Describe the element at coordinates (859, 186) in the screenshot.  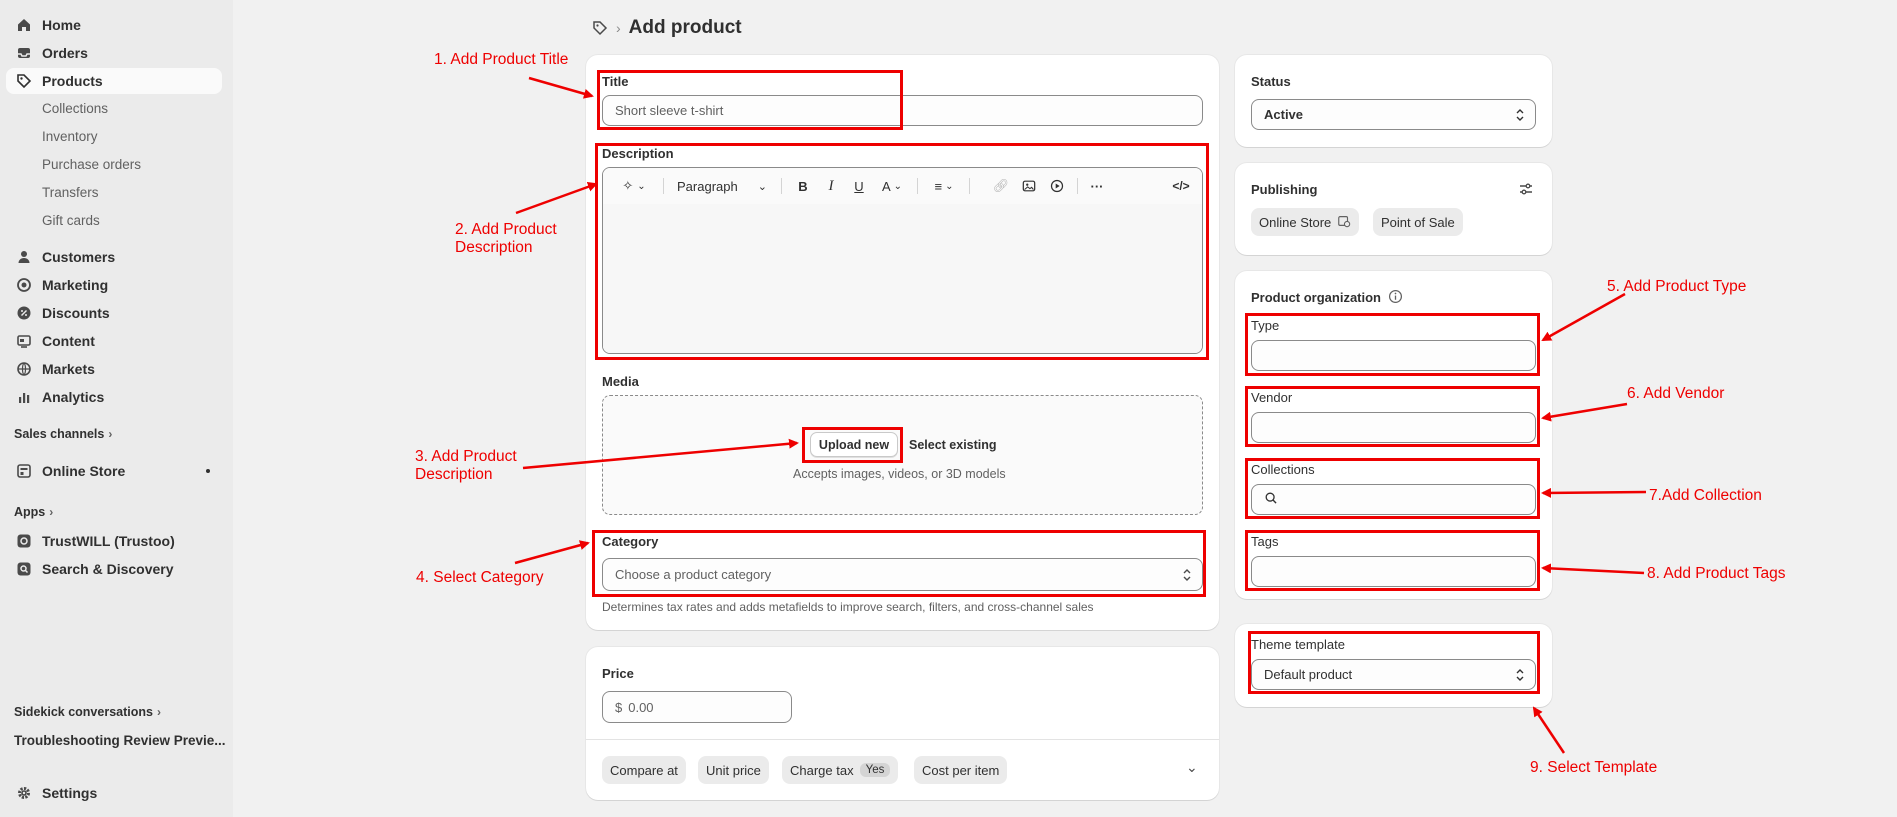
I see `underline-icon: U` at that location.